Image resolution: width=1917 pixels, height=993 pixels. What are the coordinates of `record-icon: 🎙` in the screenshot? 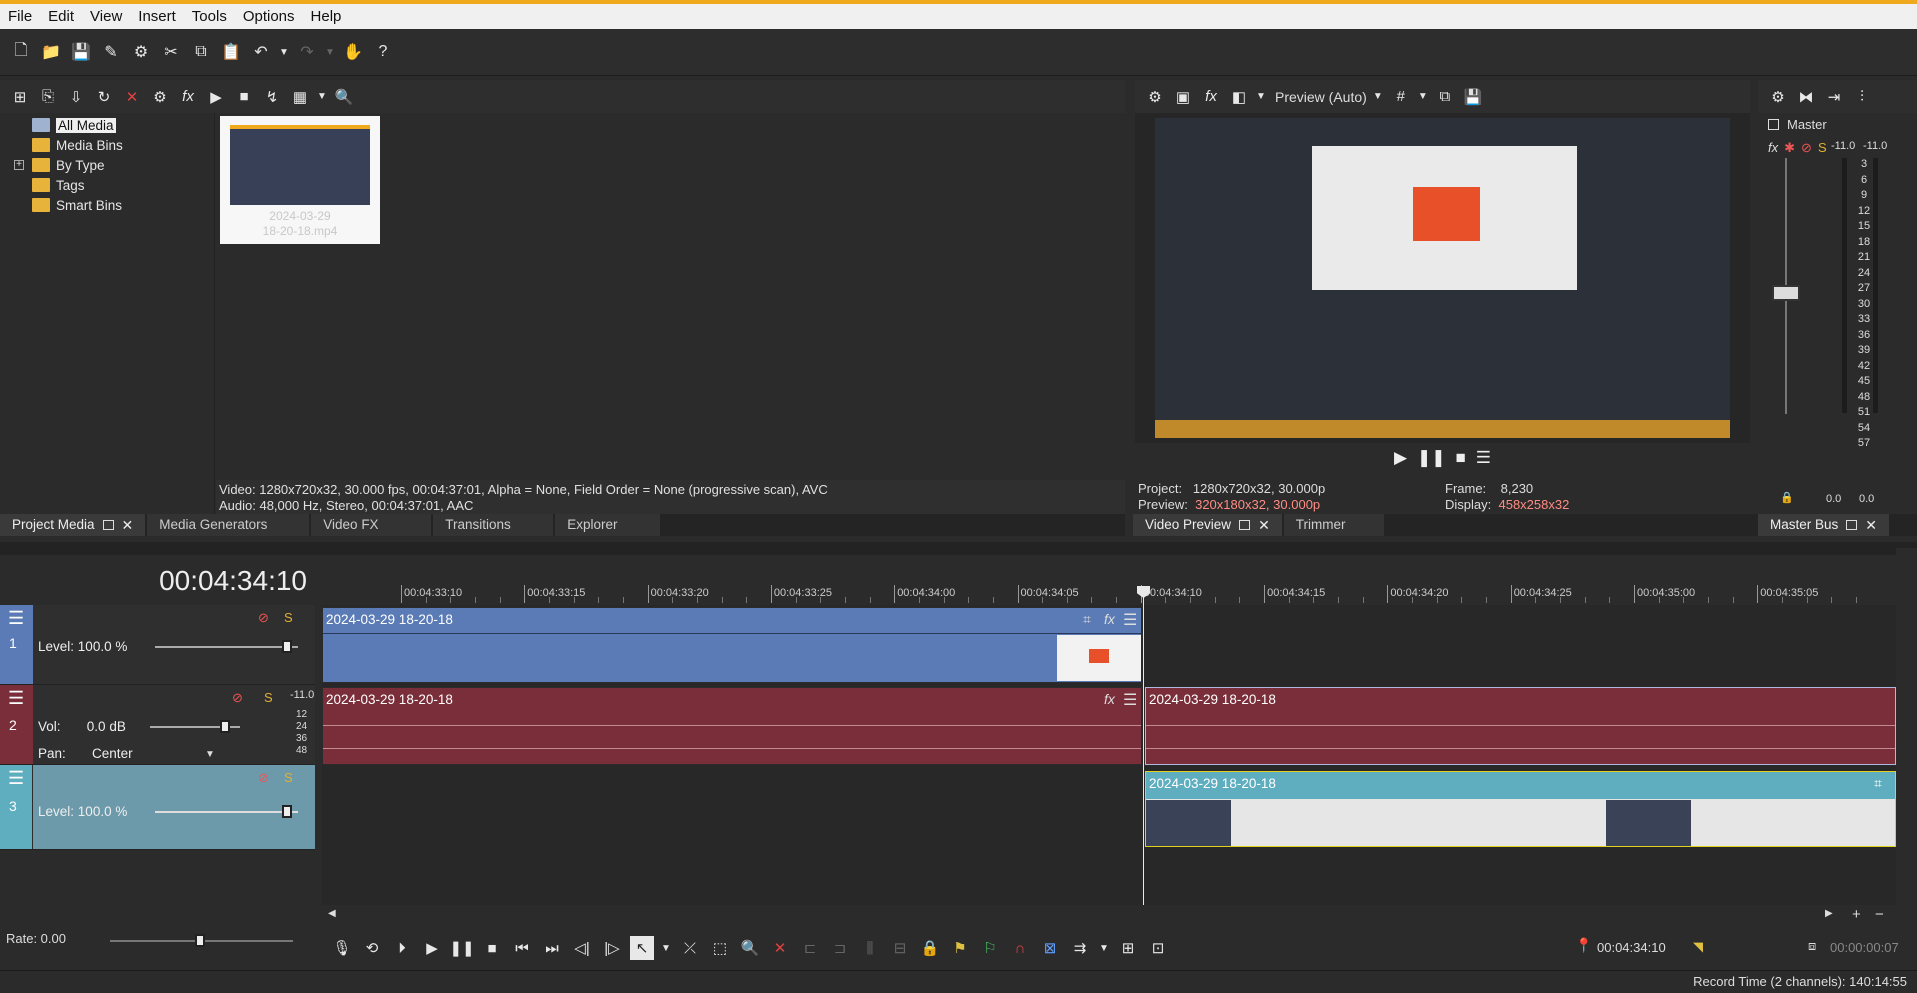 It's located at (342, 948).